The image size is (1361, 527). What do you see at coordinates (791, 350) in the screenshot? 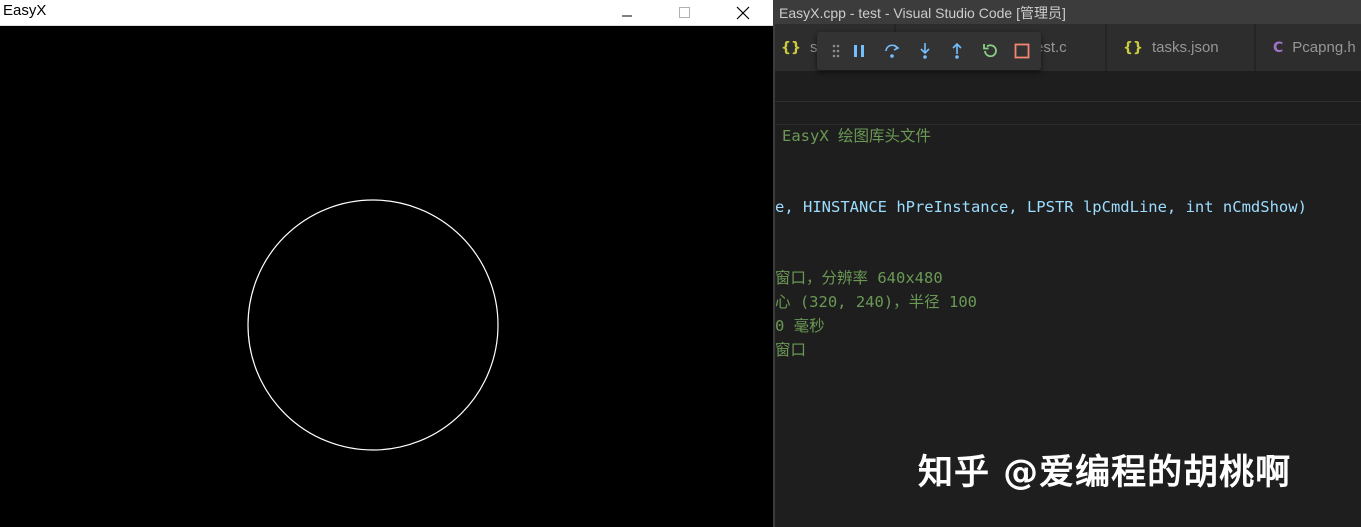
I see `code-comment-line: 窗口` at bounding box center [791, 350].